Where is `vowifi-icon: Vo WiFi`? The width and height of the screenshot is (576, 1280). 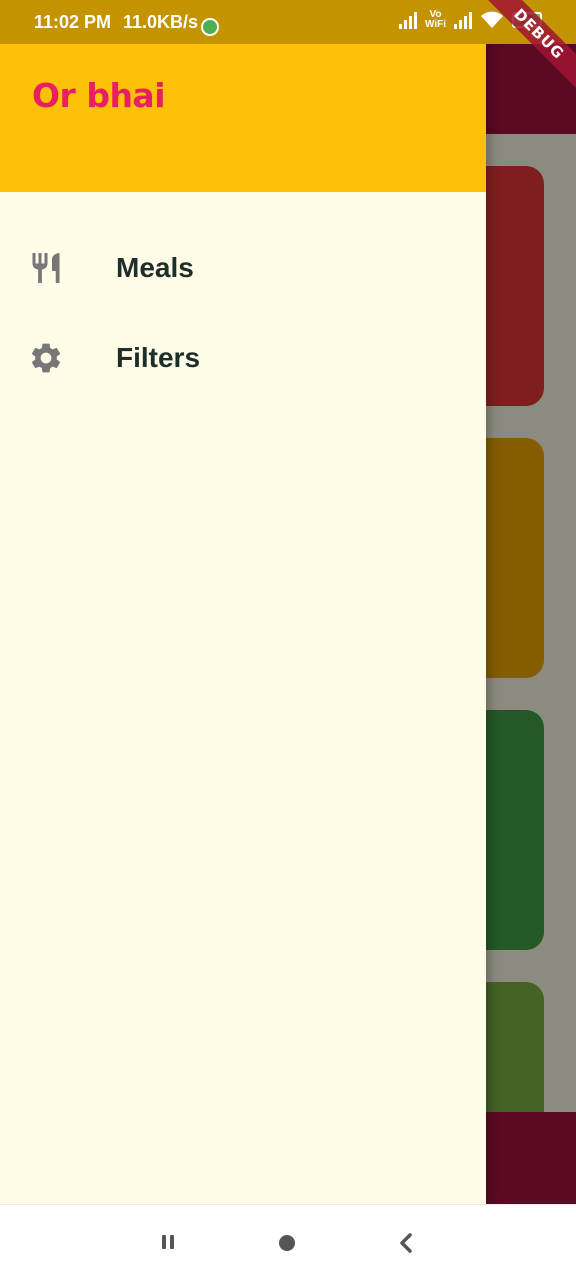 vowifi-icon: Vo WiFi is located at coordinates (435, 20).